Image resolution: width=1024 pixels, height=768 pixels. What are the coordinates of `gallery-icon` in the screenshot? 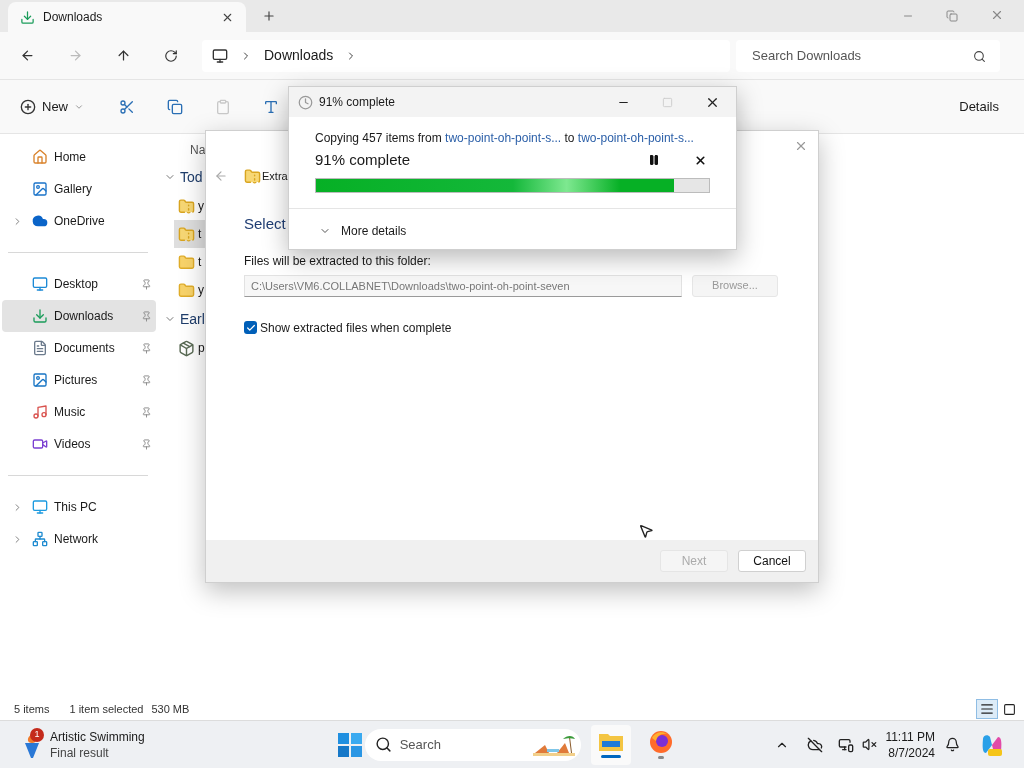 It's located at (40, 189).